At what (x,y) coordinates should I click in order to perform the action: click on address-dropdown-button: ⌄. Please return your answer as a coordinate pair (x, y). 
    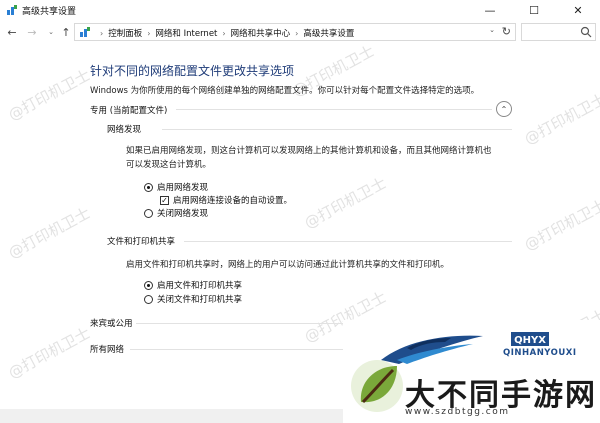
    Looking at the image, I should click on (492, 30).